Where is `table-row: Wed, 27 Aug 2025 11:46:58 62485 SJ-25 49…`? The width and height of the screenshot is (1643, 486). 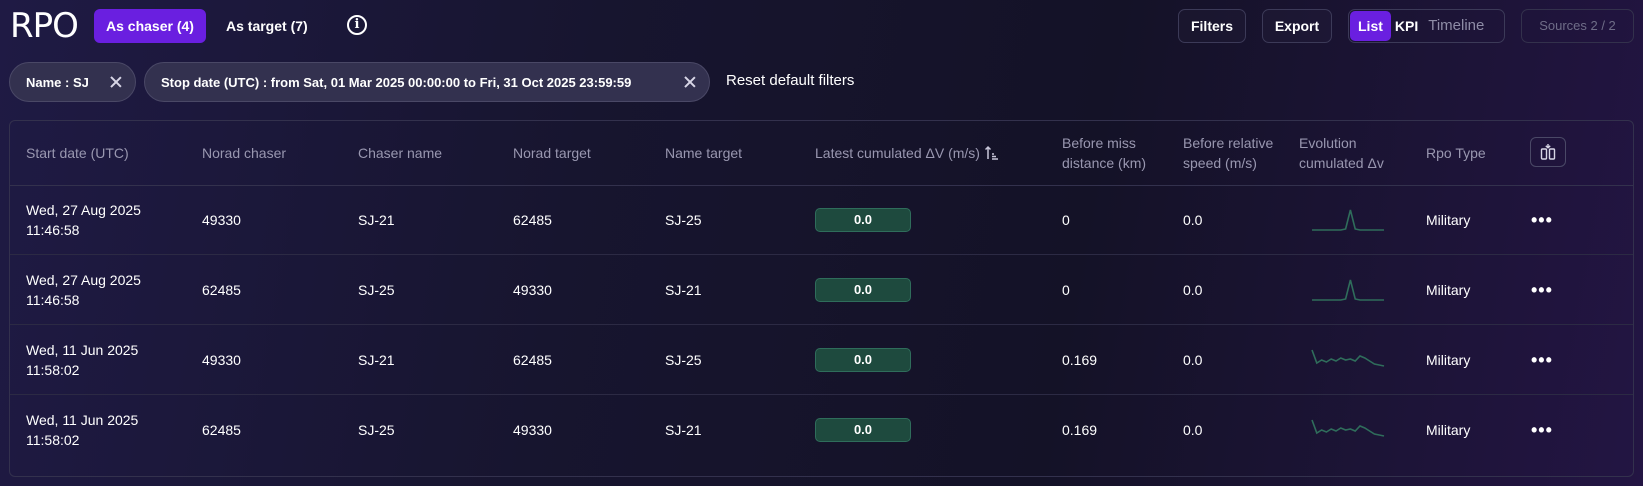
table-row: Wed, 27 Aug 2025 11:46:58 62485 SJ-25 49… is located at coordinates (821, 290).